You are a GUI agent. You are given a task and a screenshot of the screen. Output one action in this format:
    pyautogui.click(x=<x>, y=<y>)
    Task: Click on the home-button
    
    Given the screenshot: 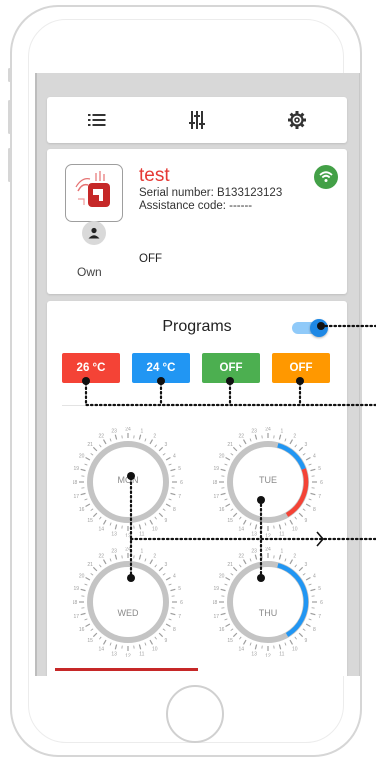 What is the action you would take?
    pyautogui.click(x=195, y=714)
    